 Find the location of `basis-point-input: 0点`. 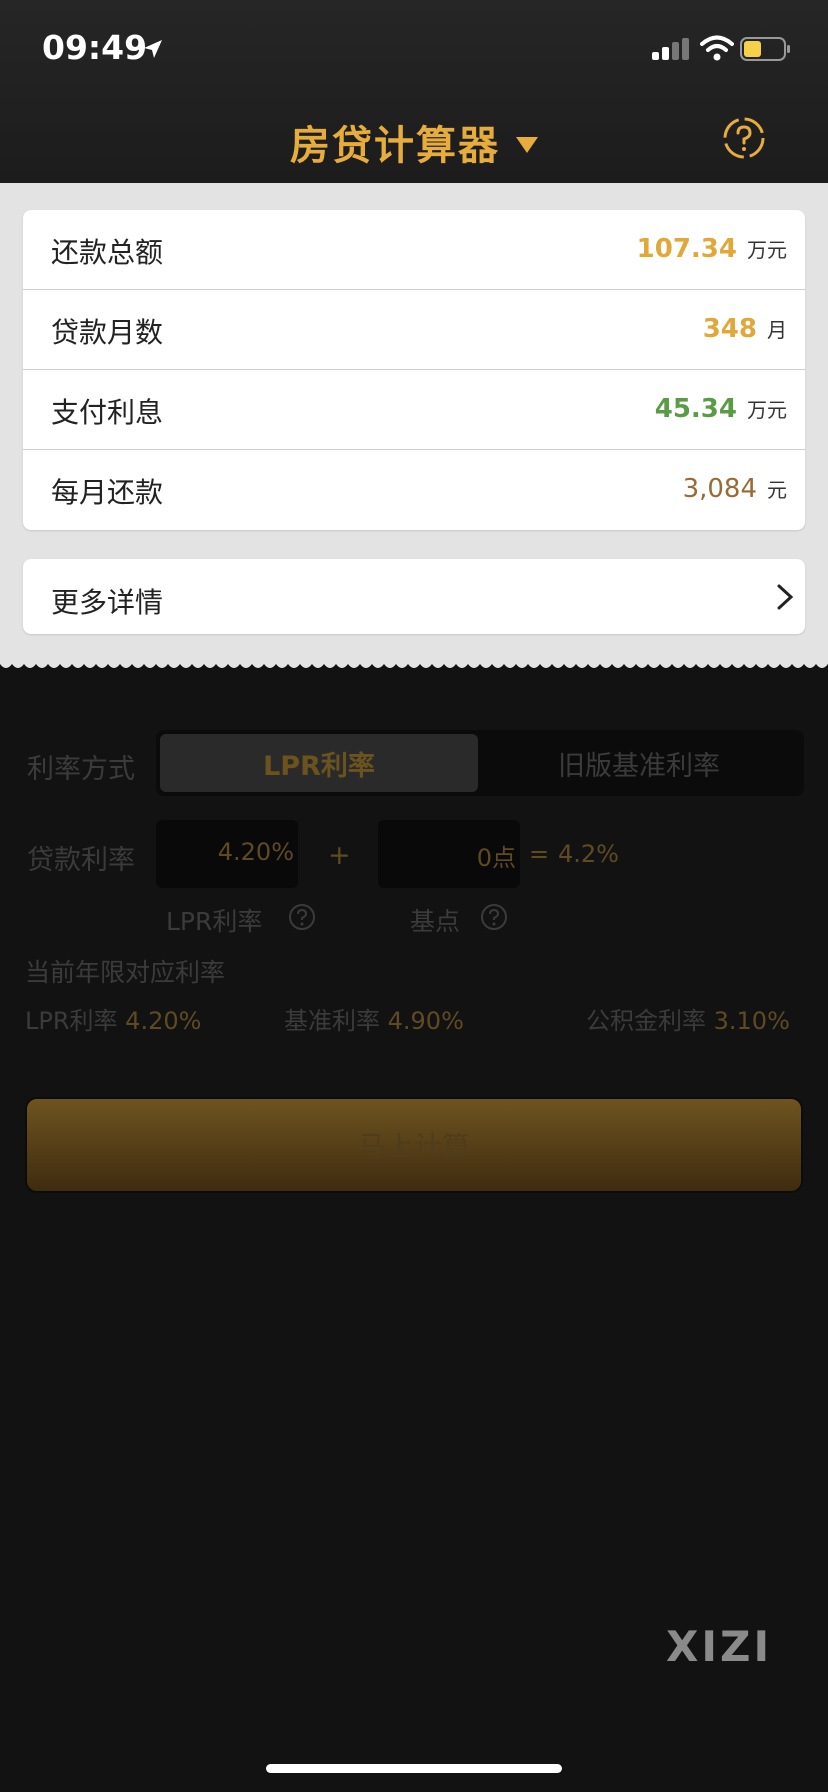

basis-point-input: 0点 is located at coordinates (449, 854).